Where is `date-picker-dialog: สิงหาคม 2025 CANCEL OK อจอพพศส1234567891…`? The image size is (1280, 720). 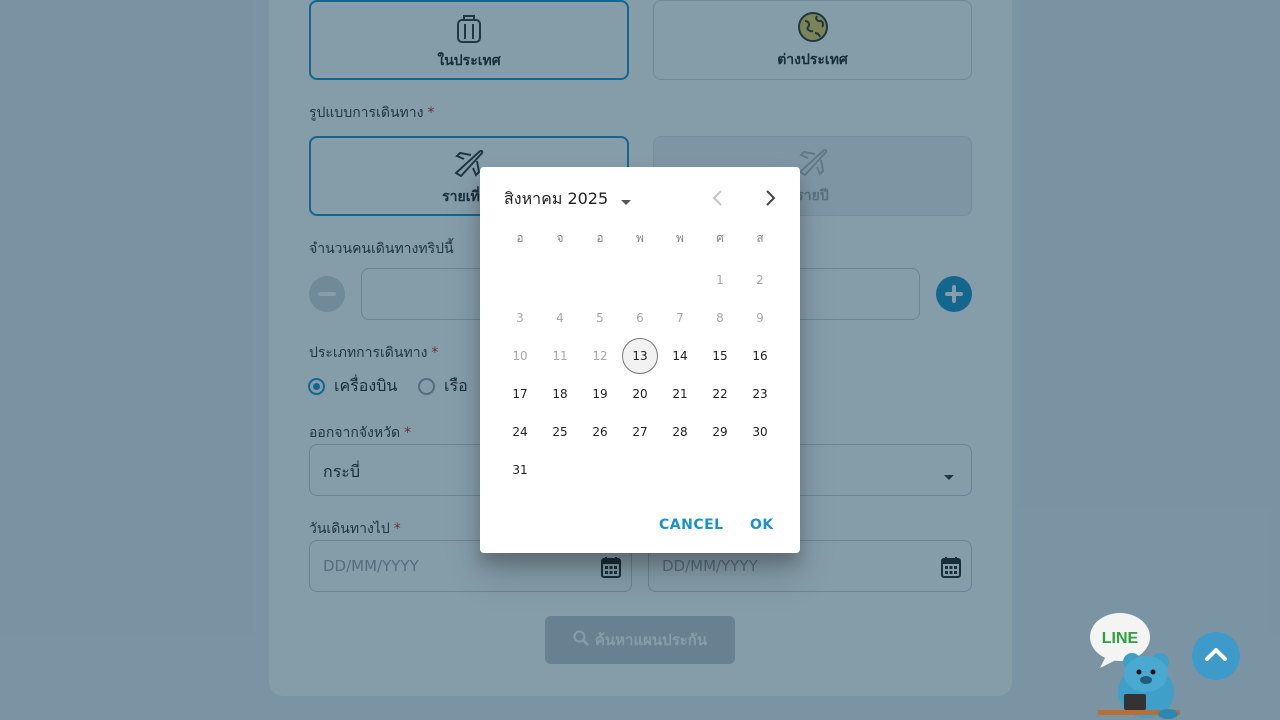
date-picker-dialog: สิงหาคม 2025 CANCEL OK อจอพพศส1234567891… is located at coordinates (640, 360).